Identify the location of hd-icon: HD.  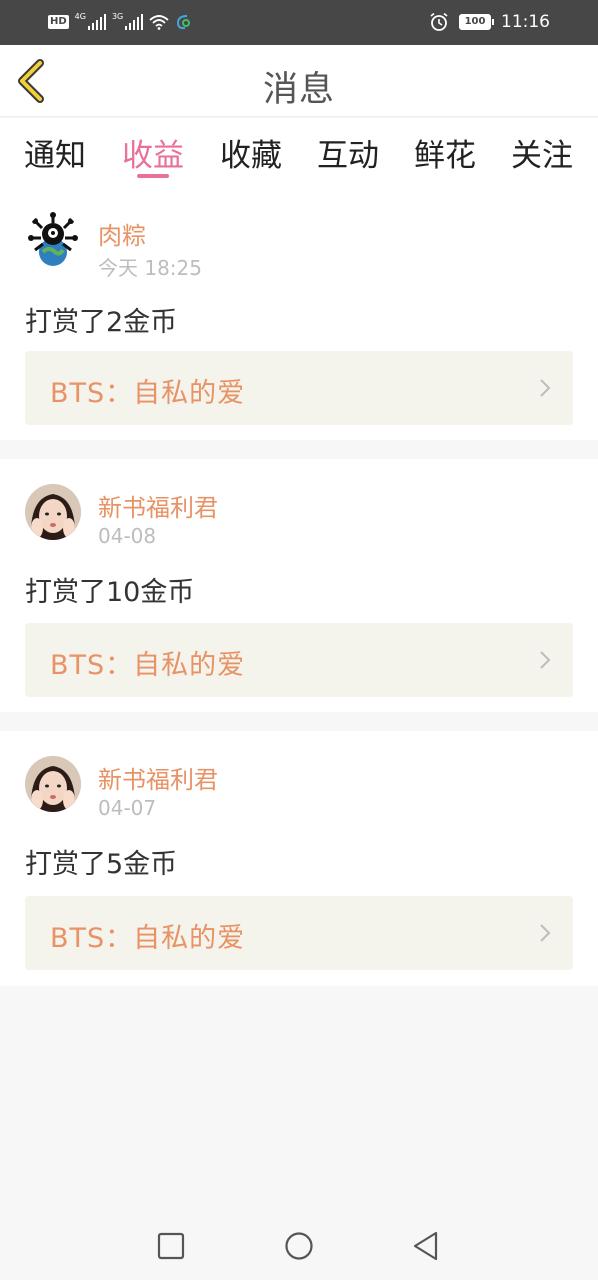
(58, 22).